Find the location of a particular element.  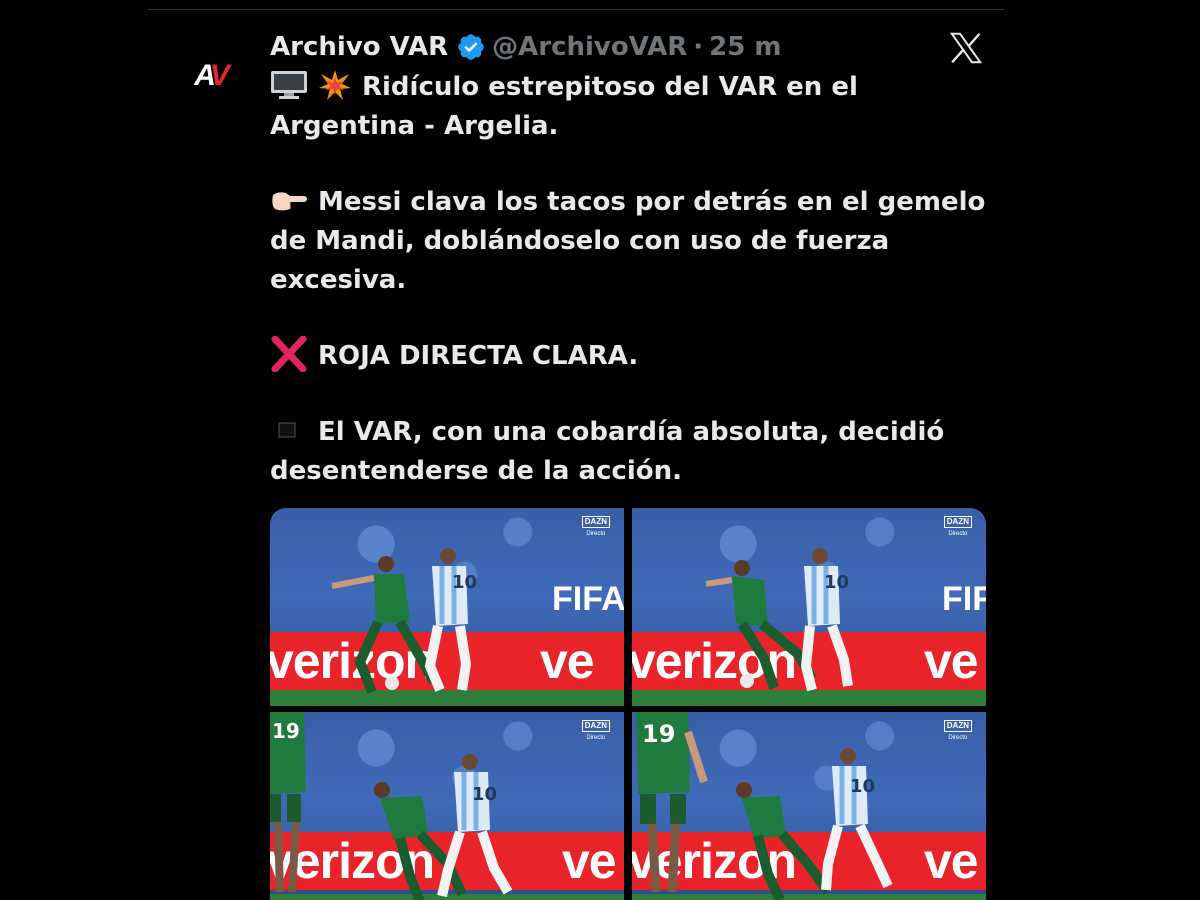

tweet-line-1: Ridículo estrepitoso del VAR en el is located at coordinates (630, 87).